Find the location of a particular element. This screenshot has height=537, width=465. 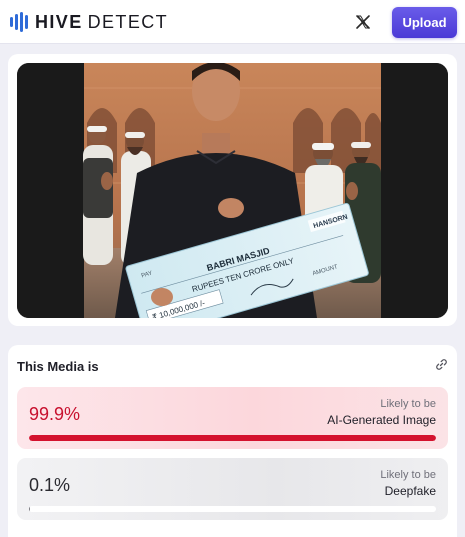

ai-generated-progress-track is located at coordinates (232, 438).